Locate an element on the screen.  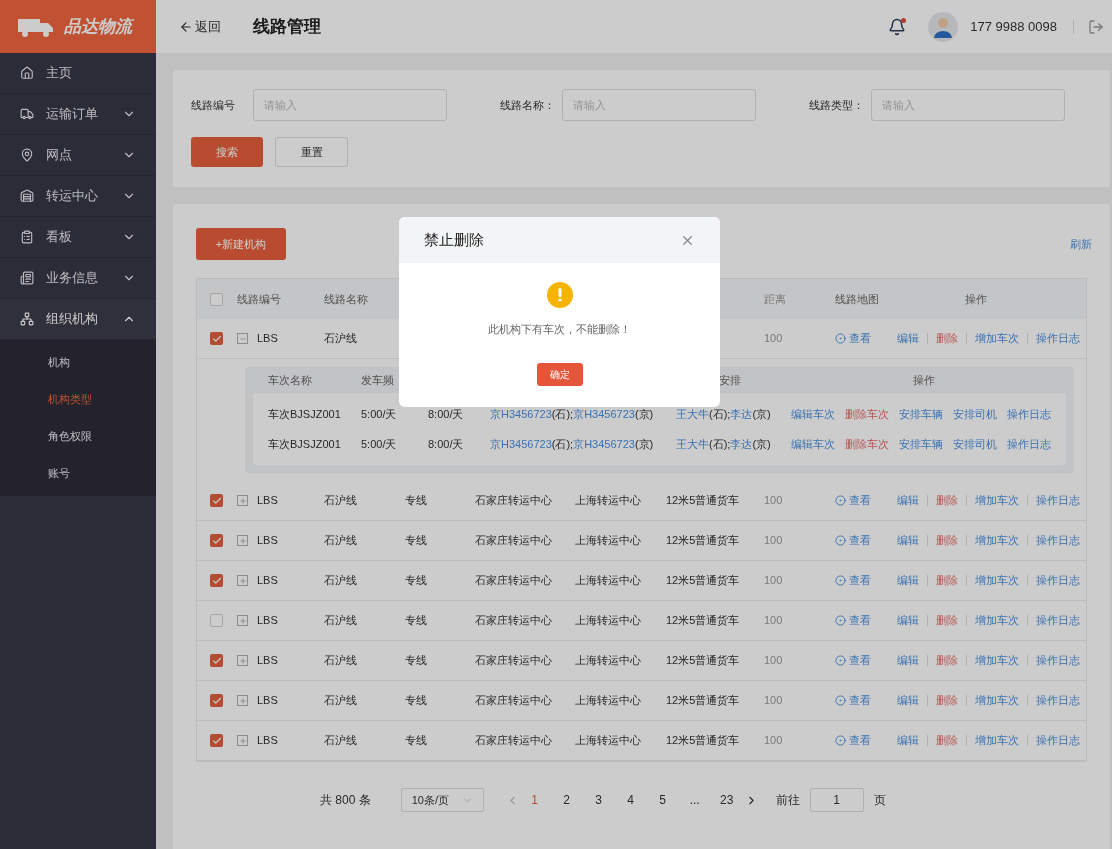
page-number: 4 is located at coordinates (630, 800).